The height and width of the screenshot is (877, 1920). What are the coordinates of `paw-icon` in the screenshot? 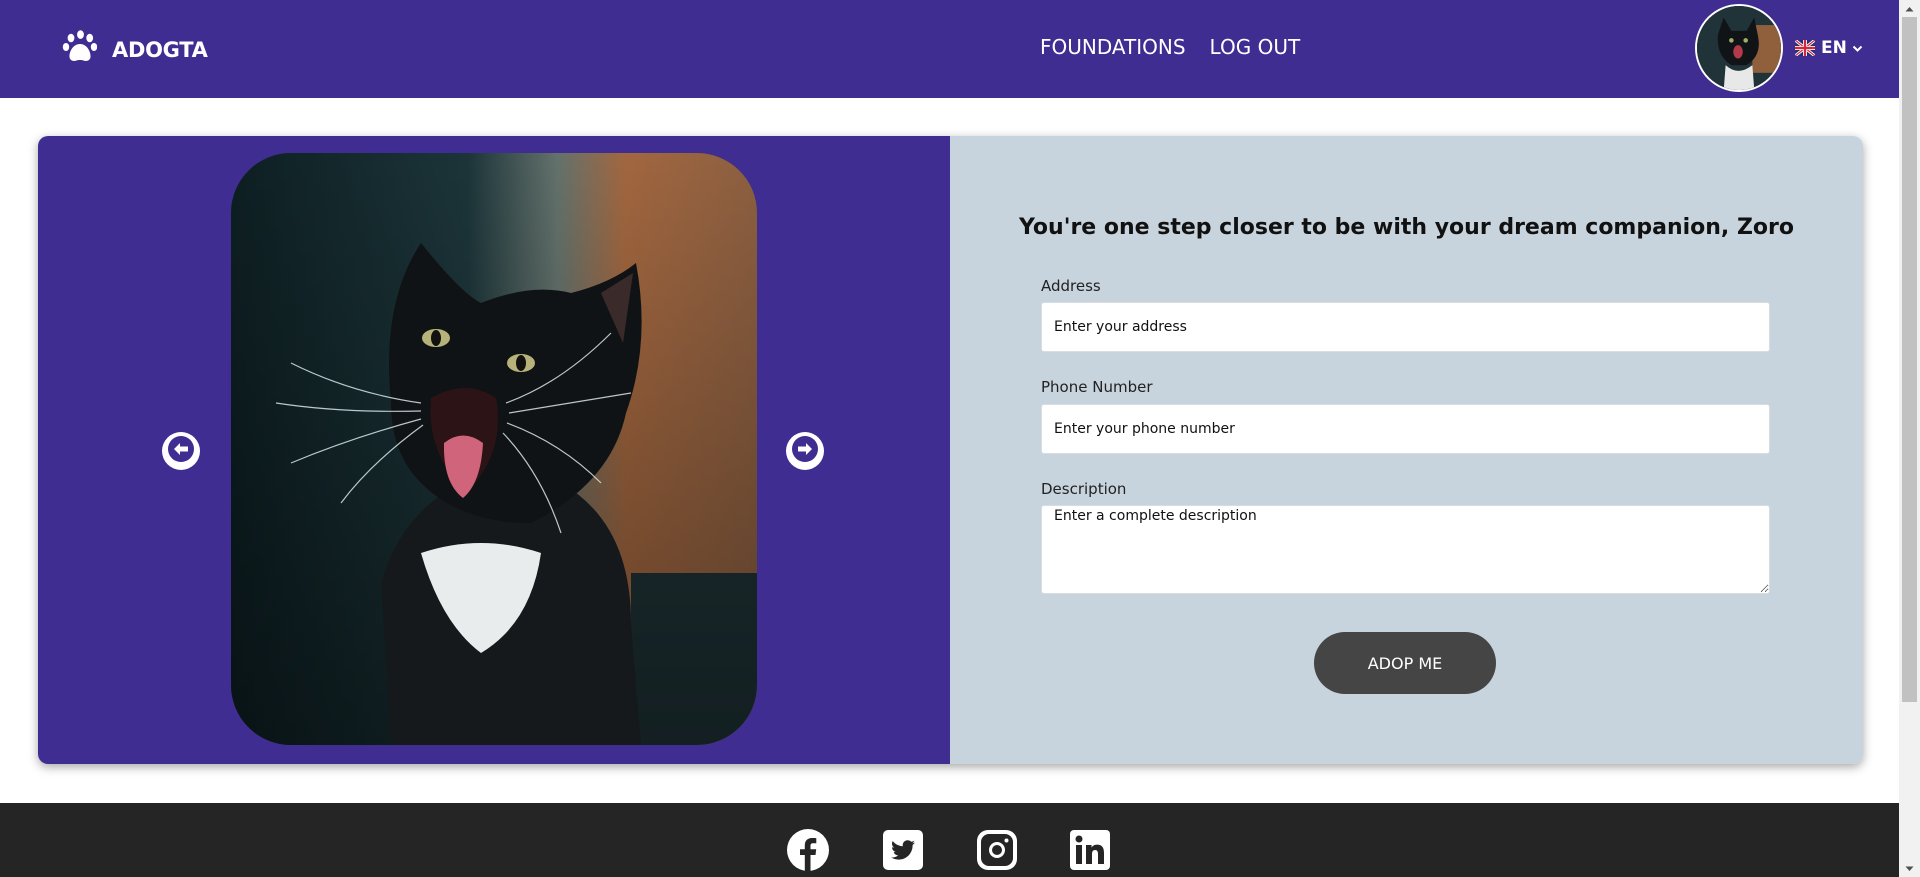 It's located at (80, 49).